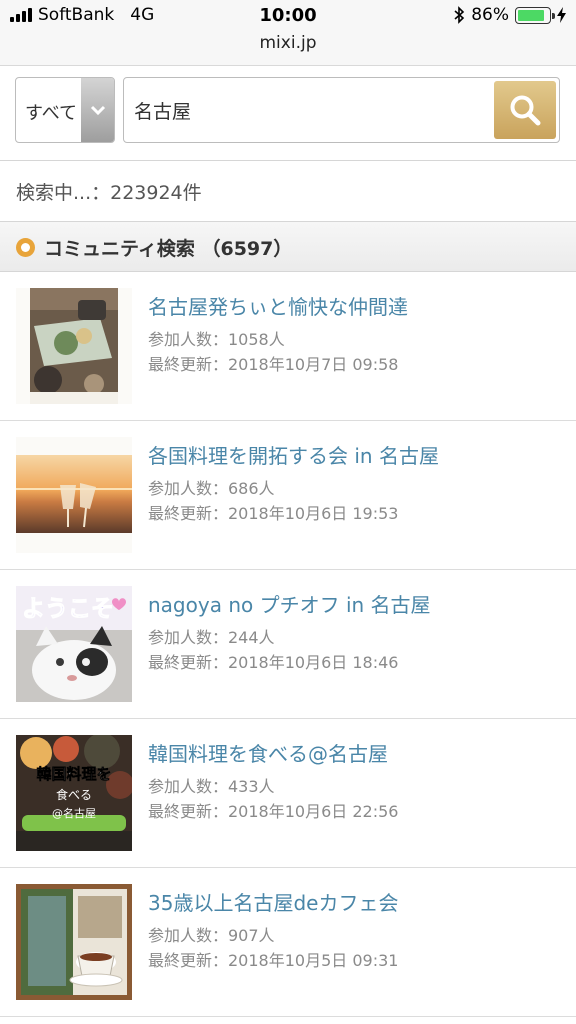 The height and width of the screenshot is (1024, 576). I want to click on search-area: すべて, so click(288, 113).